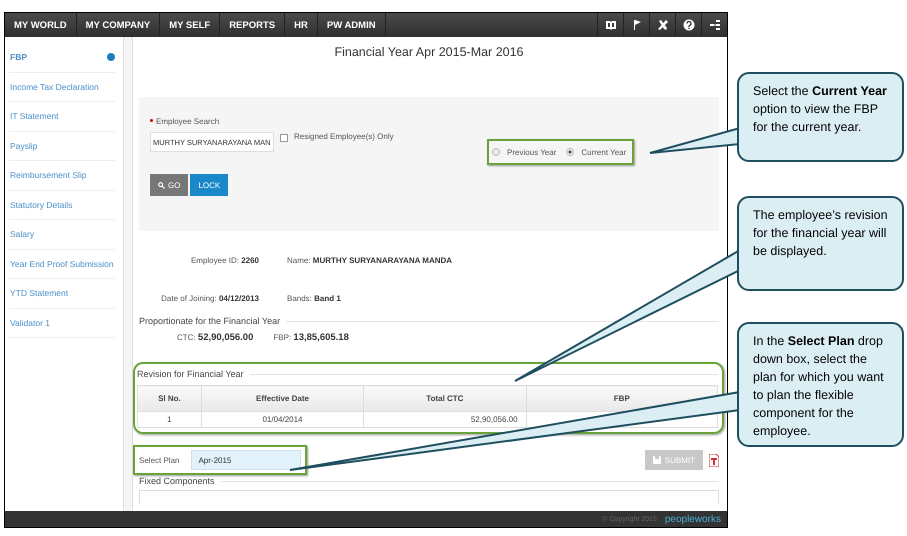  What do you see at coordinates (199, 305) in the screenshot?
I see `info-field: Date of Joining: 04/12/2013` at bounding box center [199, 305].